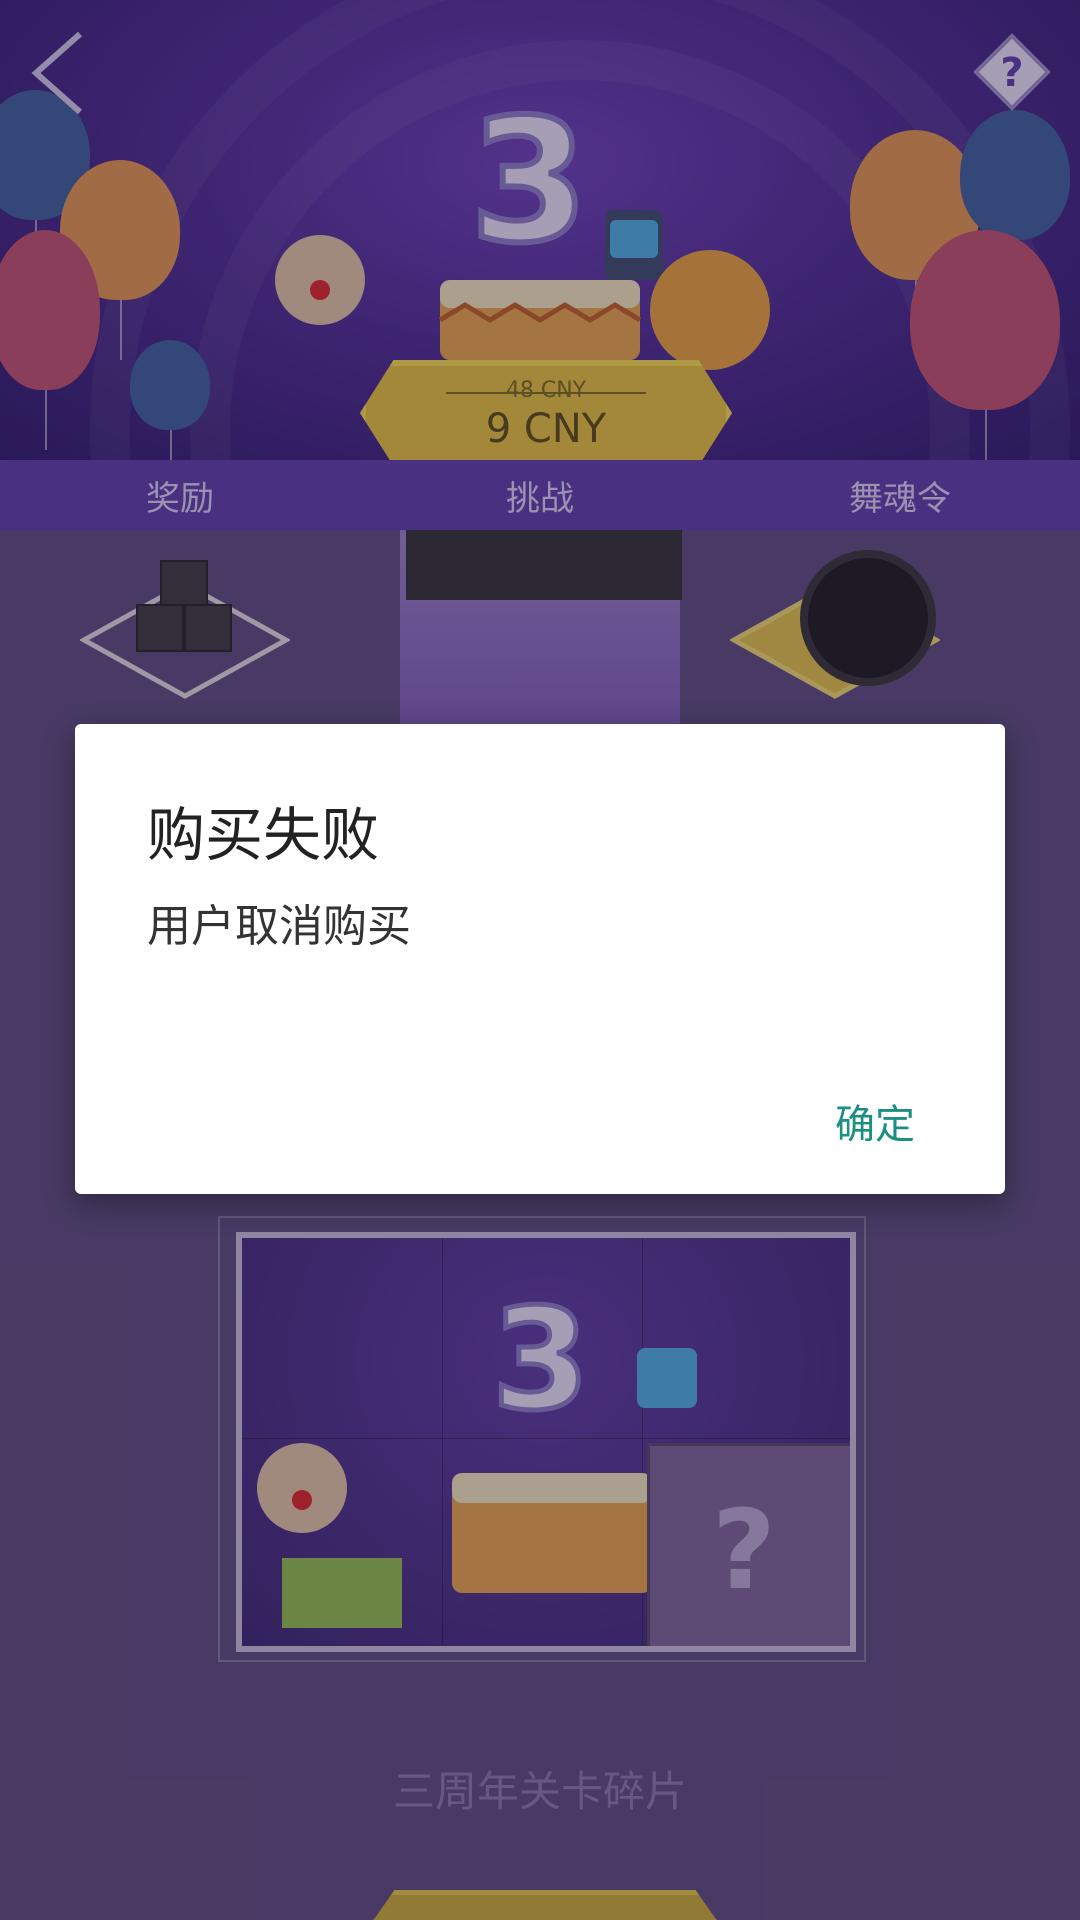  Describe the element at coordinates (279, 926) in the screenshot. I see `dialog-message: 用户取消购买` at that location.